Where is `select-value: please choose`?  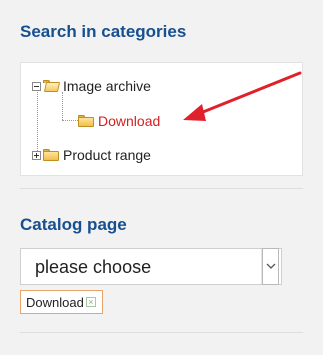
select-value: please choose is located at coordinates (93, 267).